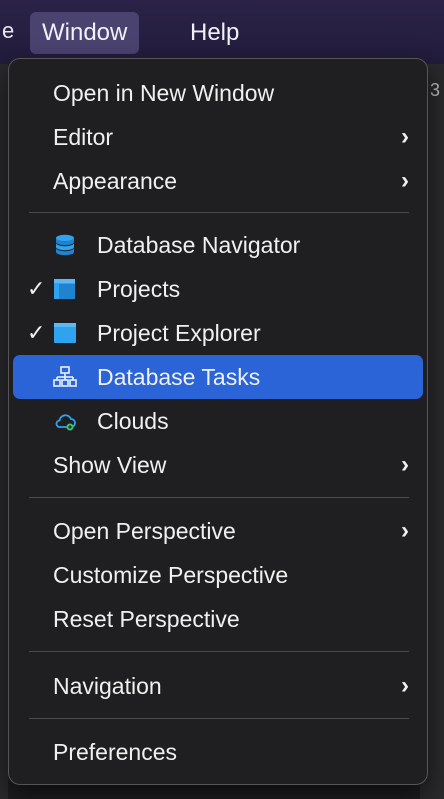 The height and width of the screenshot is (799, 444). I want to click on menu-item-label: Appearance, so click(115, 181).